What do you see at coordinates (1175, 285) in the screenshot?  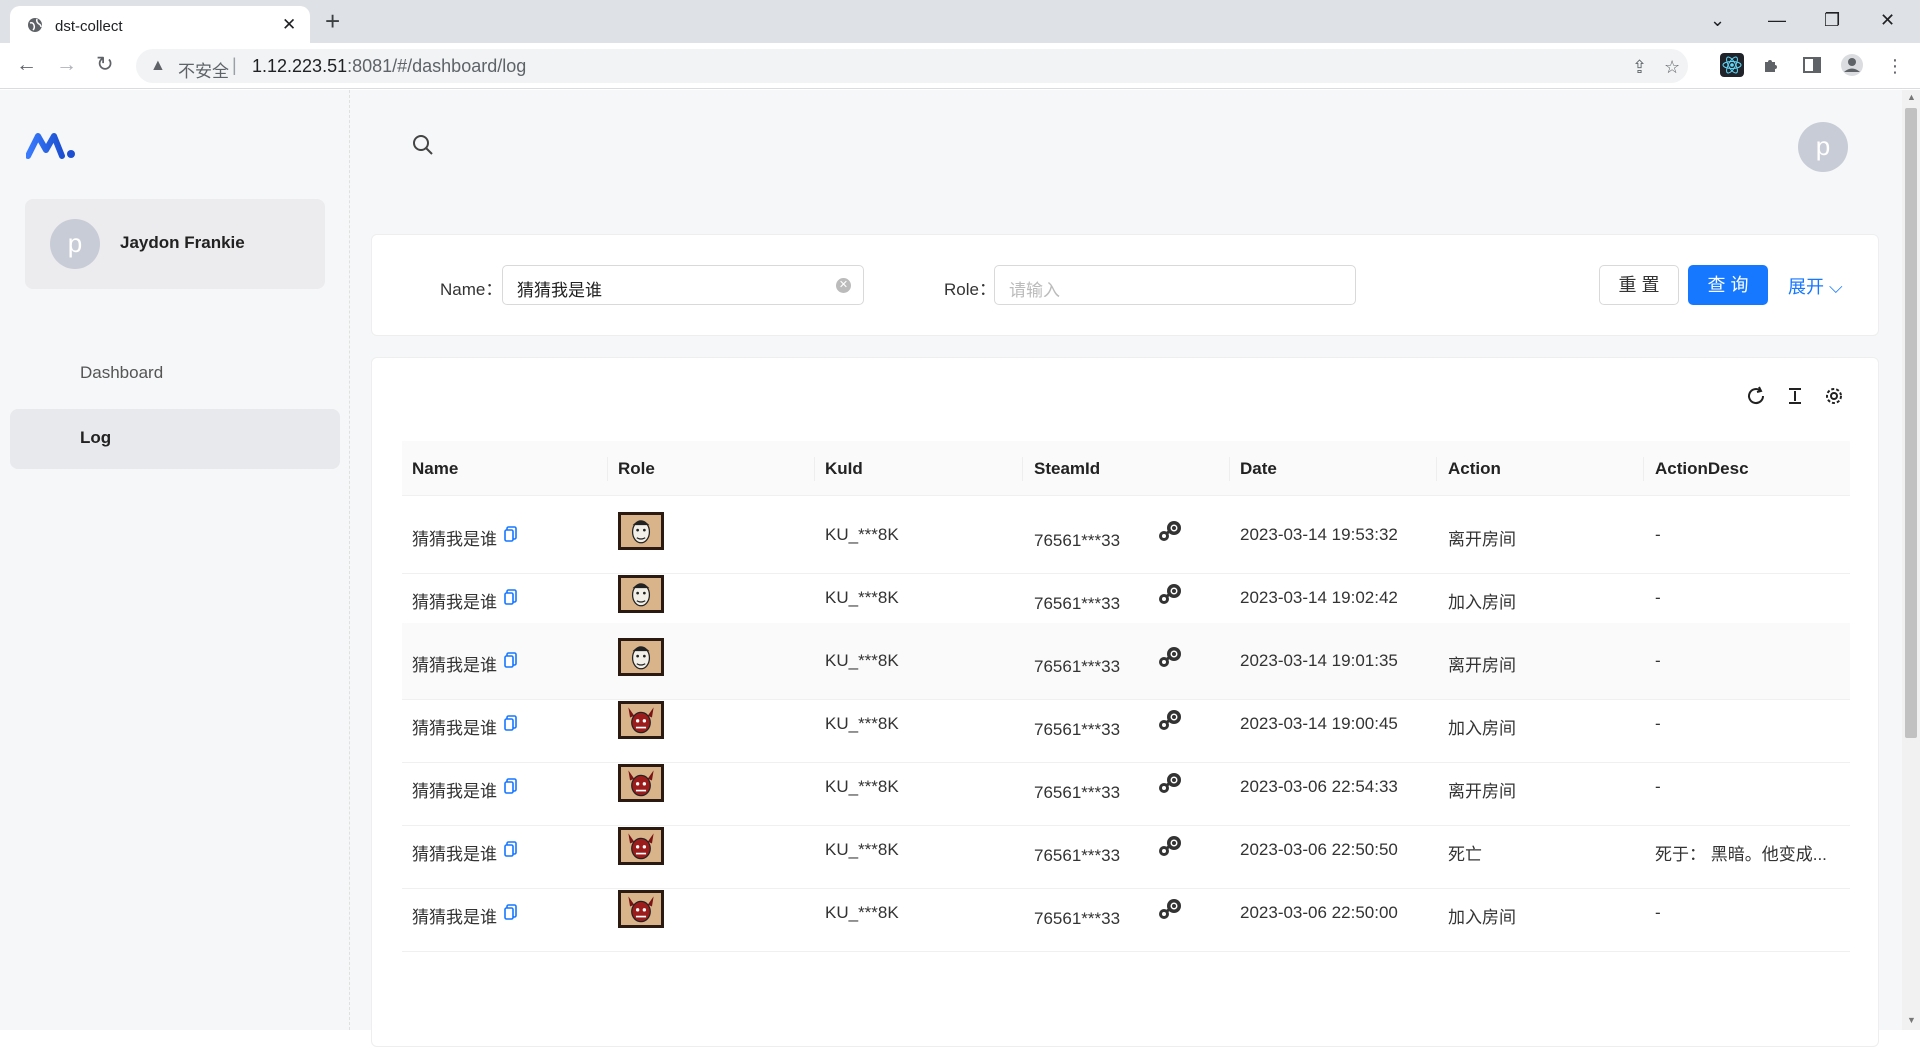 I see `role-input: 请输入` at bounding box center [1175, 285].